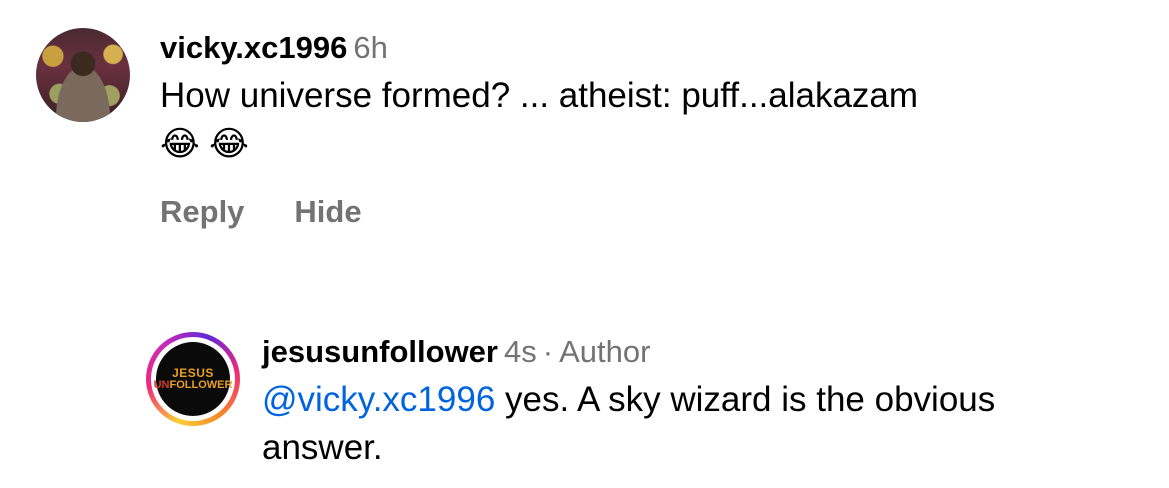 Image resolution: width=1169 pixels, height=488 pixels. Describe the element at coordinates (380, 351) in the screenshot. I see `username: jesusunfollower` at that location.